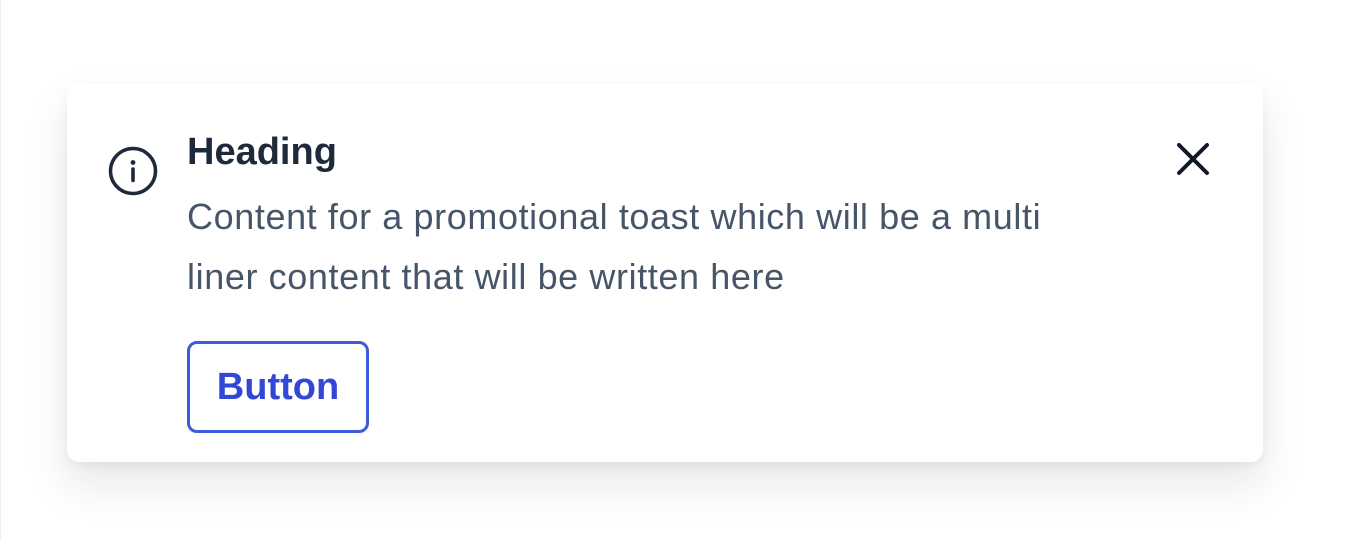  Describe the element at coordinates (278, 387) in the screenshot. I see `toast-action-button: Button` at that location.